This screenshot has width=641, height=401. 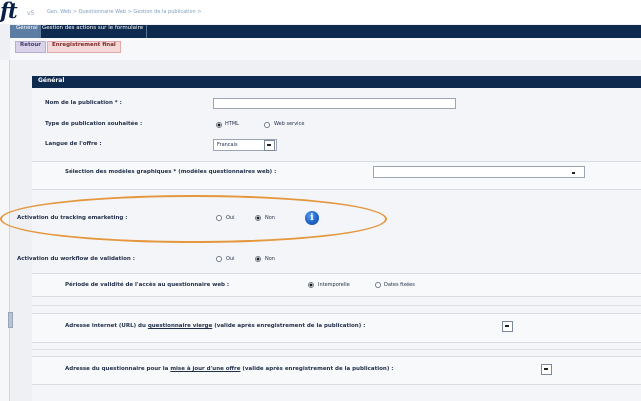 I want to click on tab-gestion-actions: Gestion des actions sur le formulaire, so click(x=93, y=31).